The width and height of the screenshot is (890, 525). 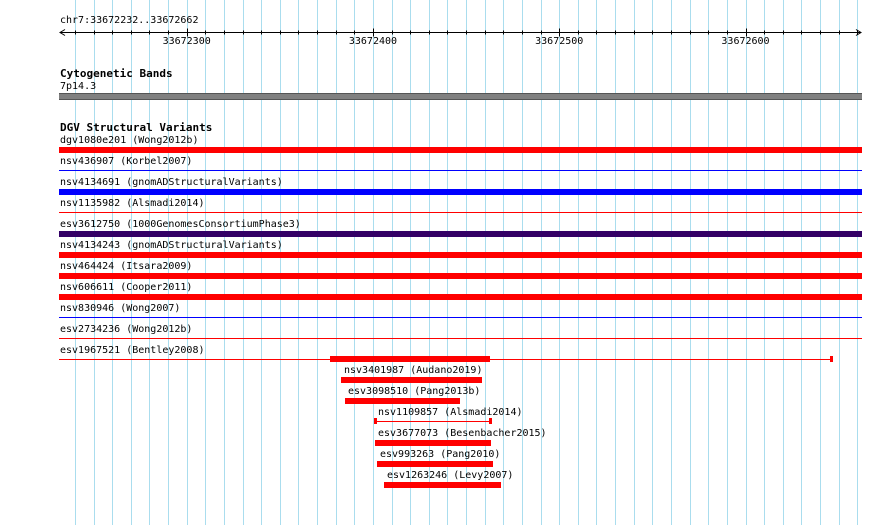 I want to click on variant-label: nsv1109857 (Alsmadi2014), so click(x=450, y=413).